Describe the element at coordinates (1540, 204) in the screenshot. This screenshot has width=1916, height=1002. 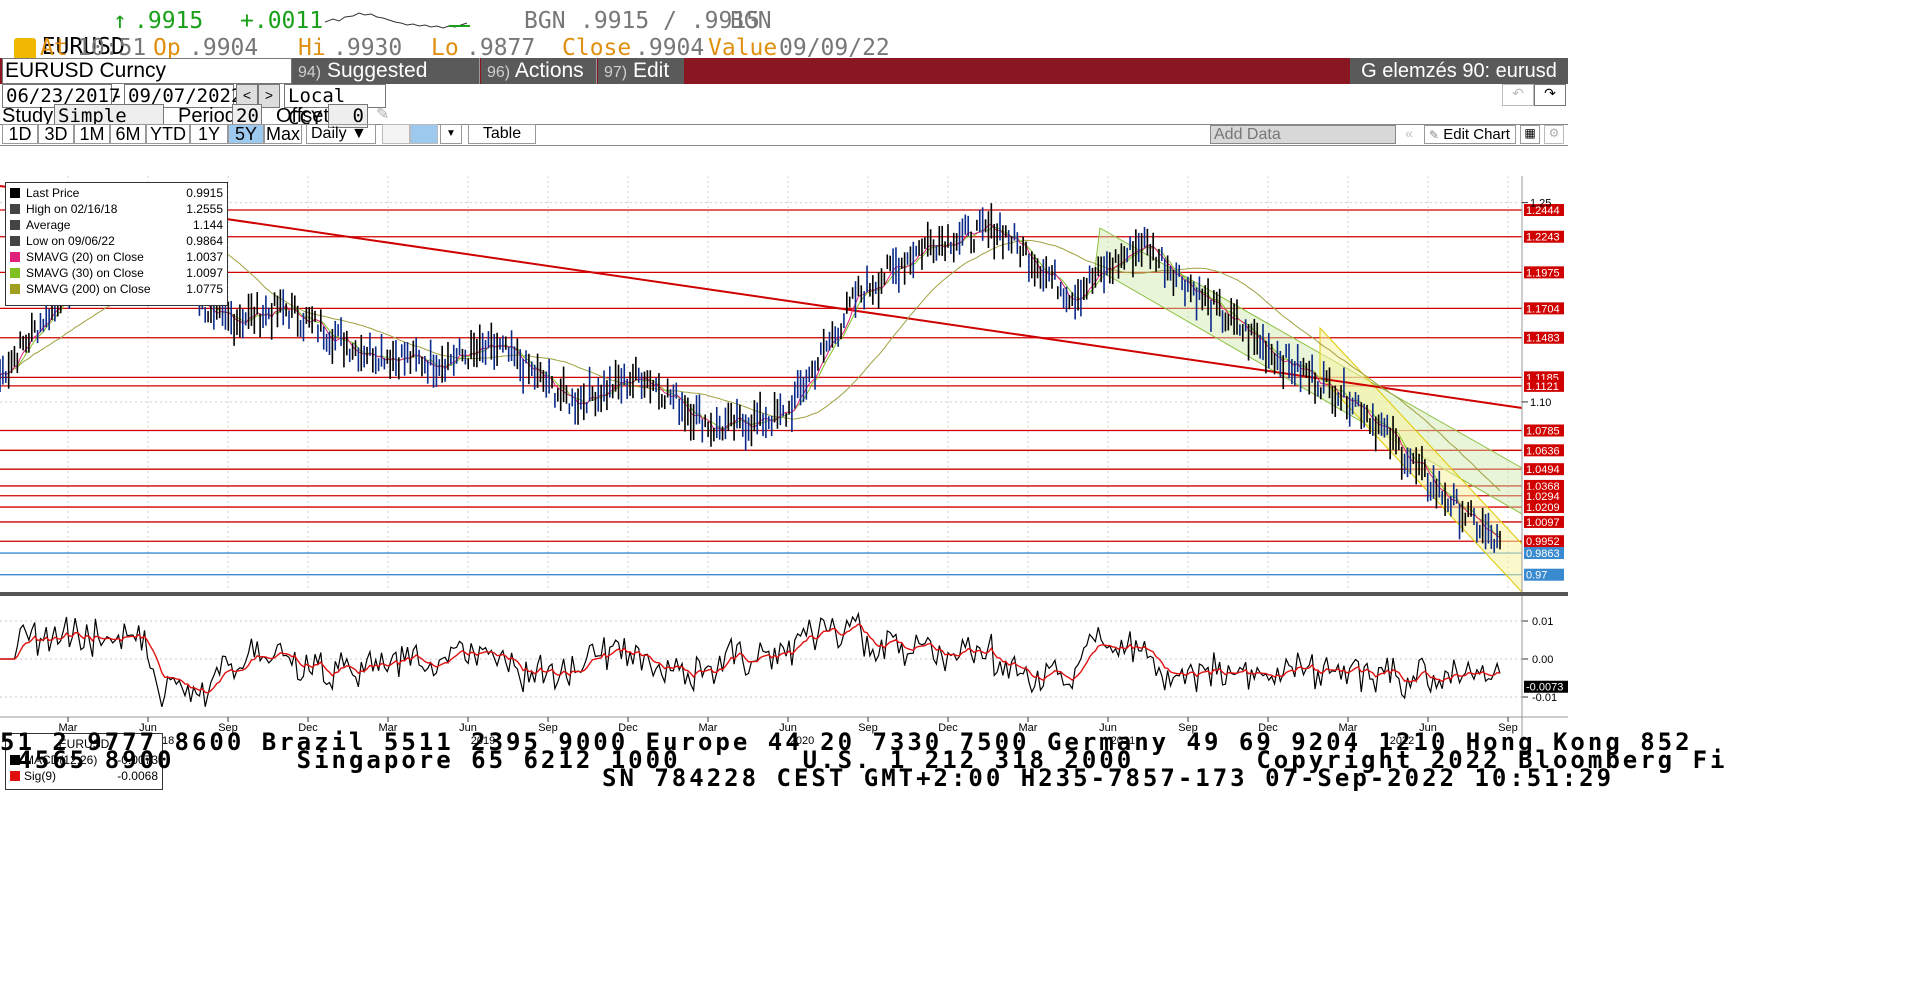
I see `price-tick-label: 1.25` at that location.